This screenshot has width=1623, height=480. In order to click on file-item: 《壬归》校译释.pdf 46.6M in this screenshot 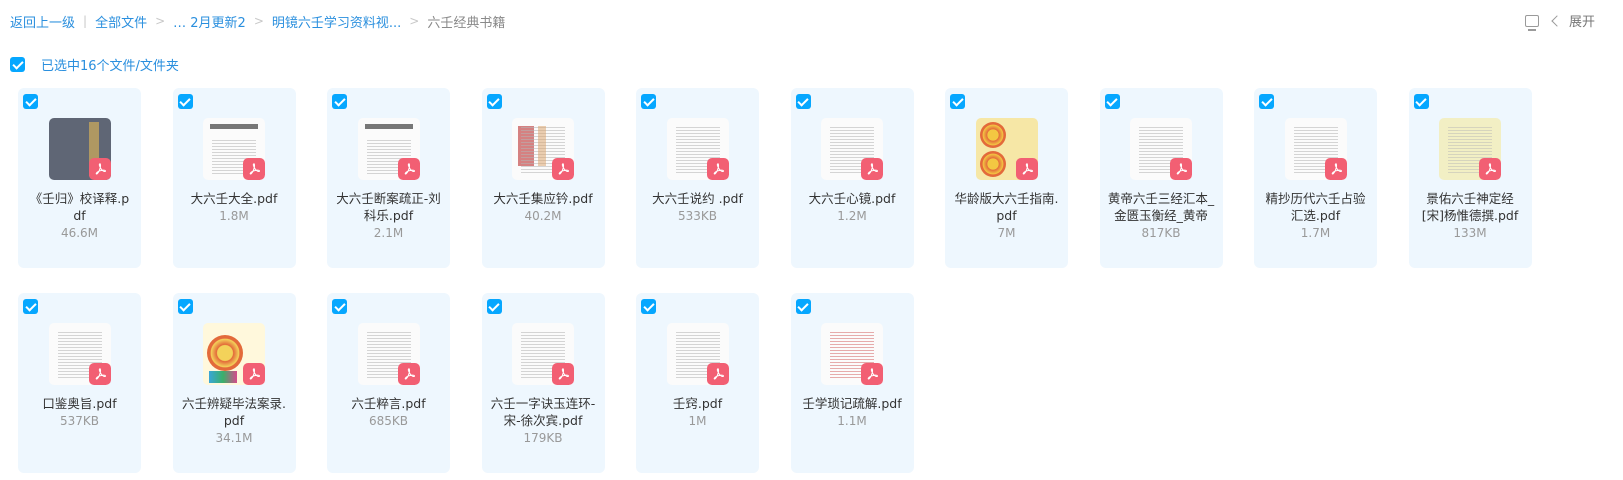, I will do `click(79, 178)`.